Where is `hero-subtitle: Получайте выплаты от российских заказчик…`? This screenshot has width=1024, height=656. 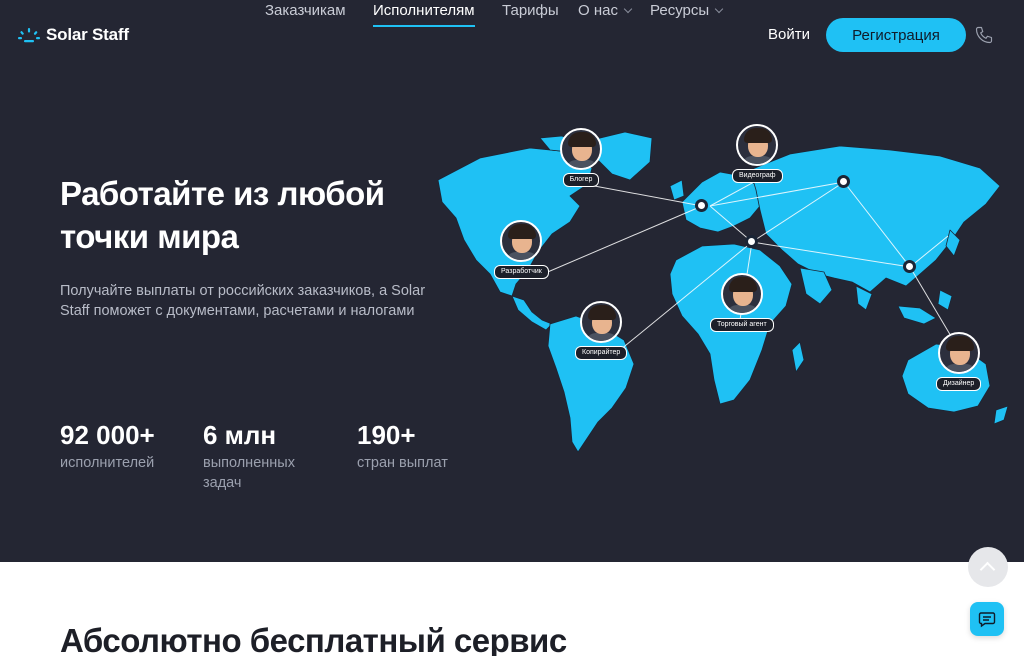 hero-subtitle: Получайте выплаты от российских заказчик… is located at coordinates (243, 301).